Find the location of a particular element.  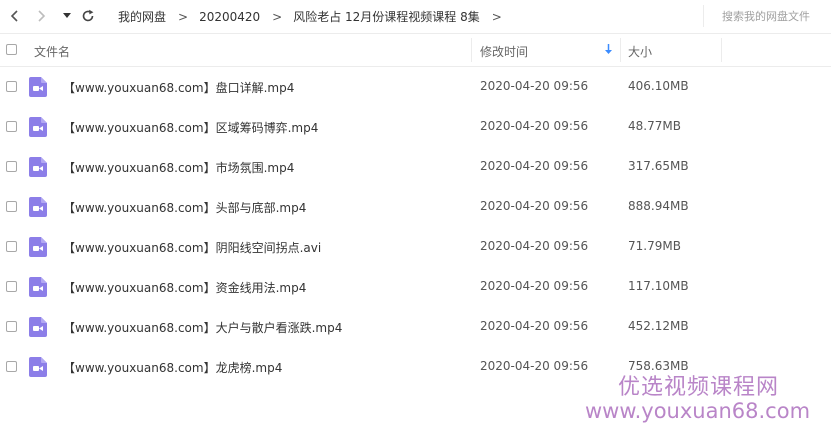

file-name: 【www.youxuan68.com】龙虎榜.mp4 is located at coordinates (172, 367).